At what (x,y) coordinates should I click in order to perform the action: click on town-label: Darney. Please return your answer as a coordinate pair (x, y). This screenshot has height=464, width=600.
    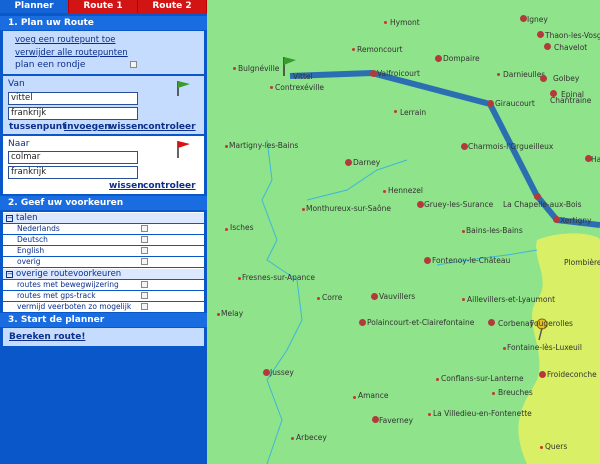
    Looking at the image, I should click on (367, 162).